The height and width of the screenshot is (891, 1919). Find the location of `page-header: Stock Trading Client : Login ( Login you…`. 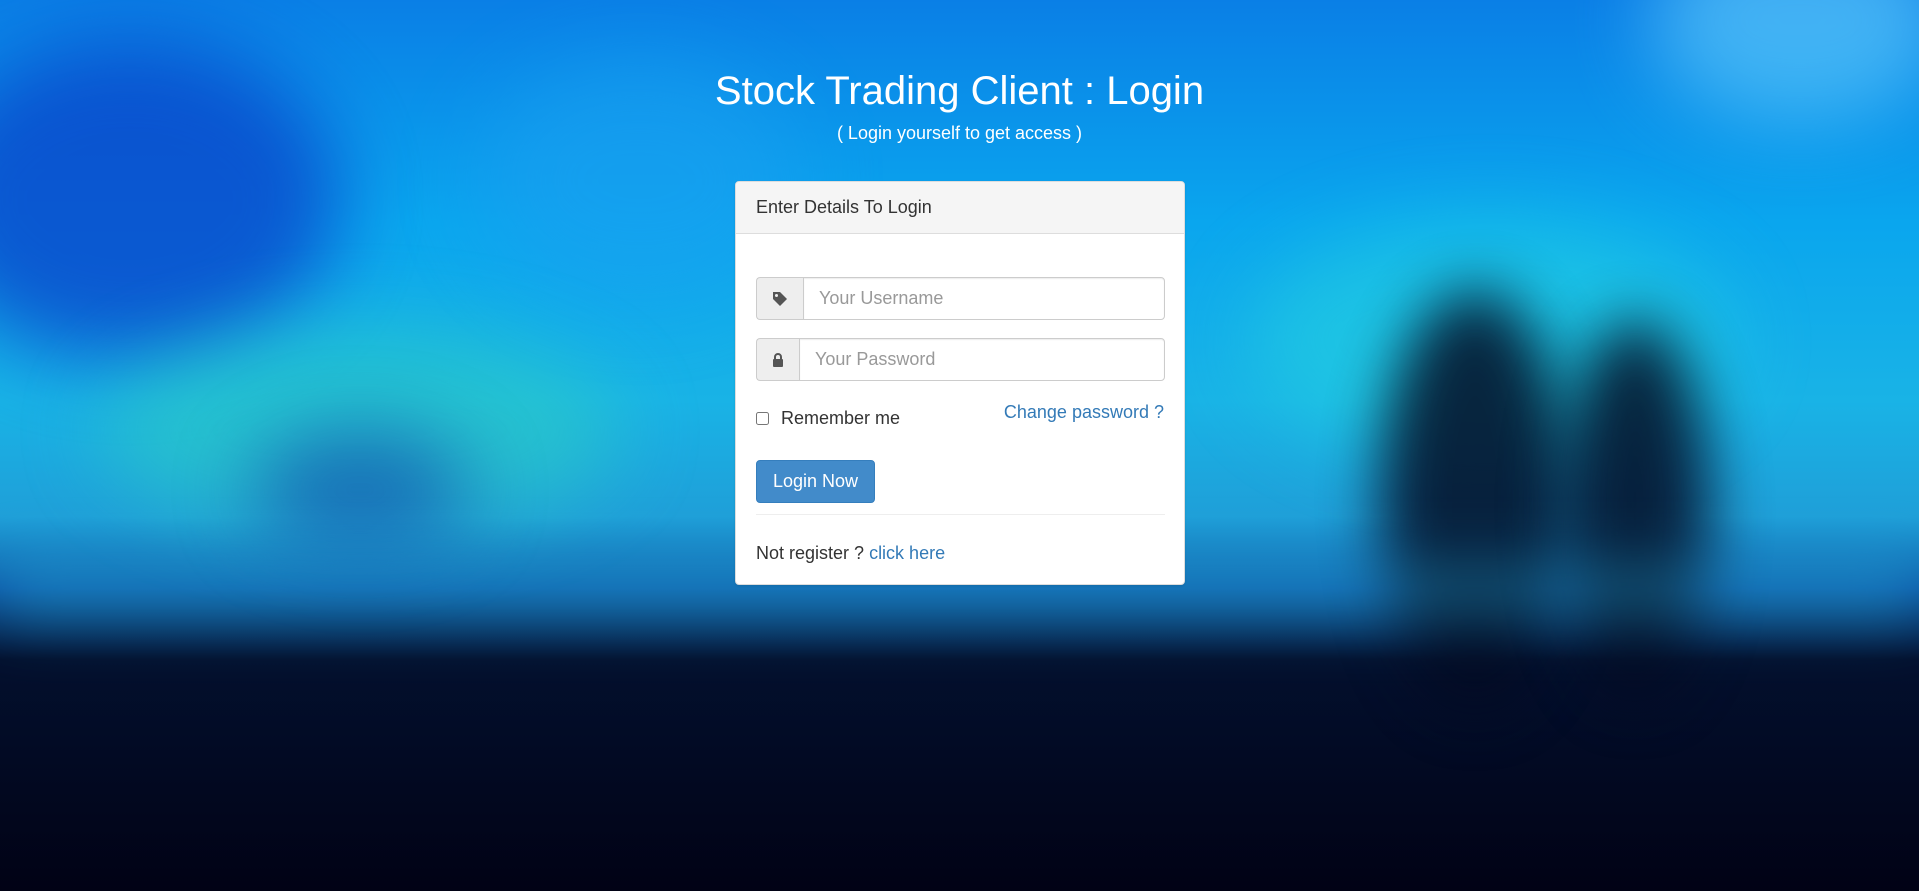

page-header: Stock Trading Client : Login ( Login you… is located at coordinates (959, 105).